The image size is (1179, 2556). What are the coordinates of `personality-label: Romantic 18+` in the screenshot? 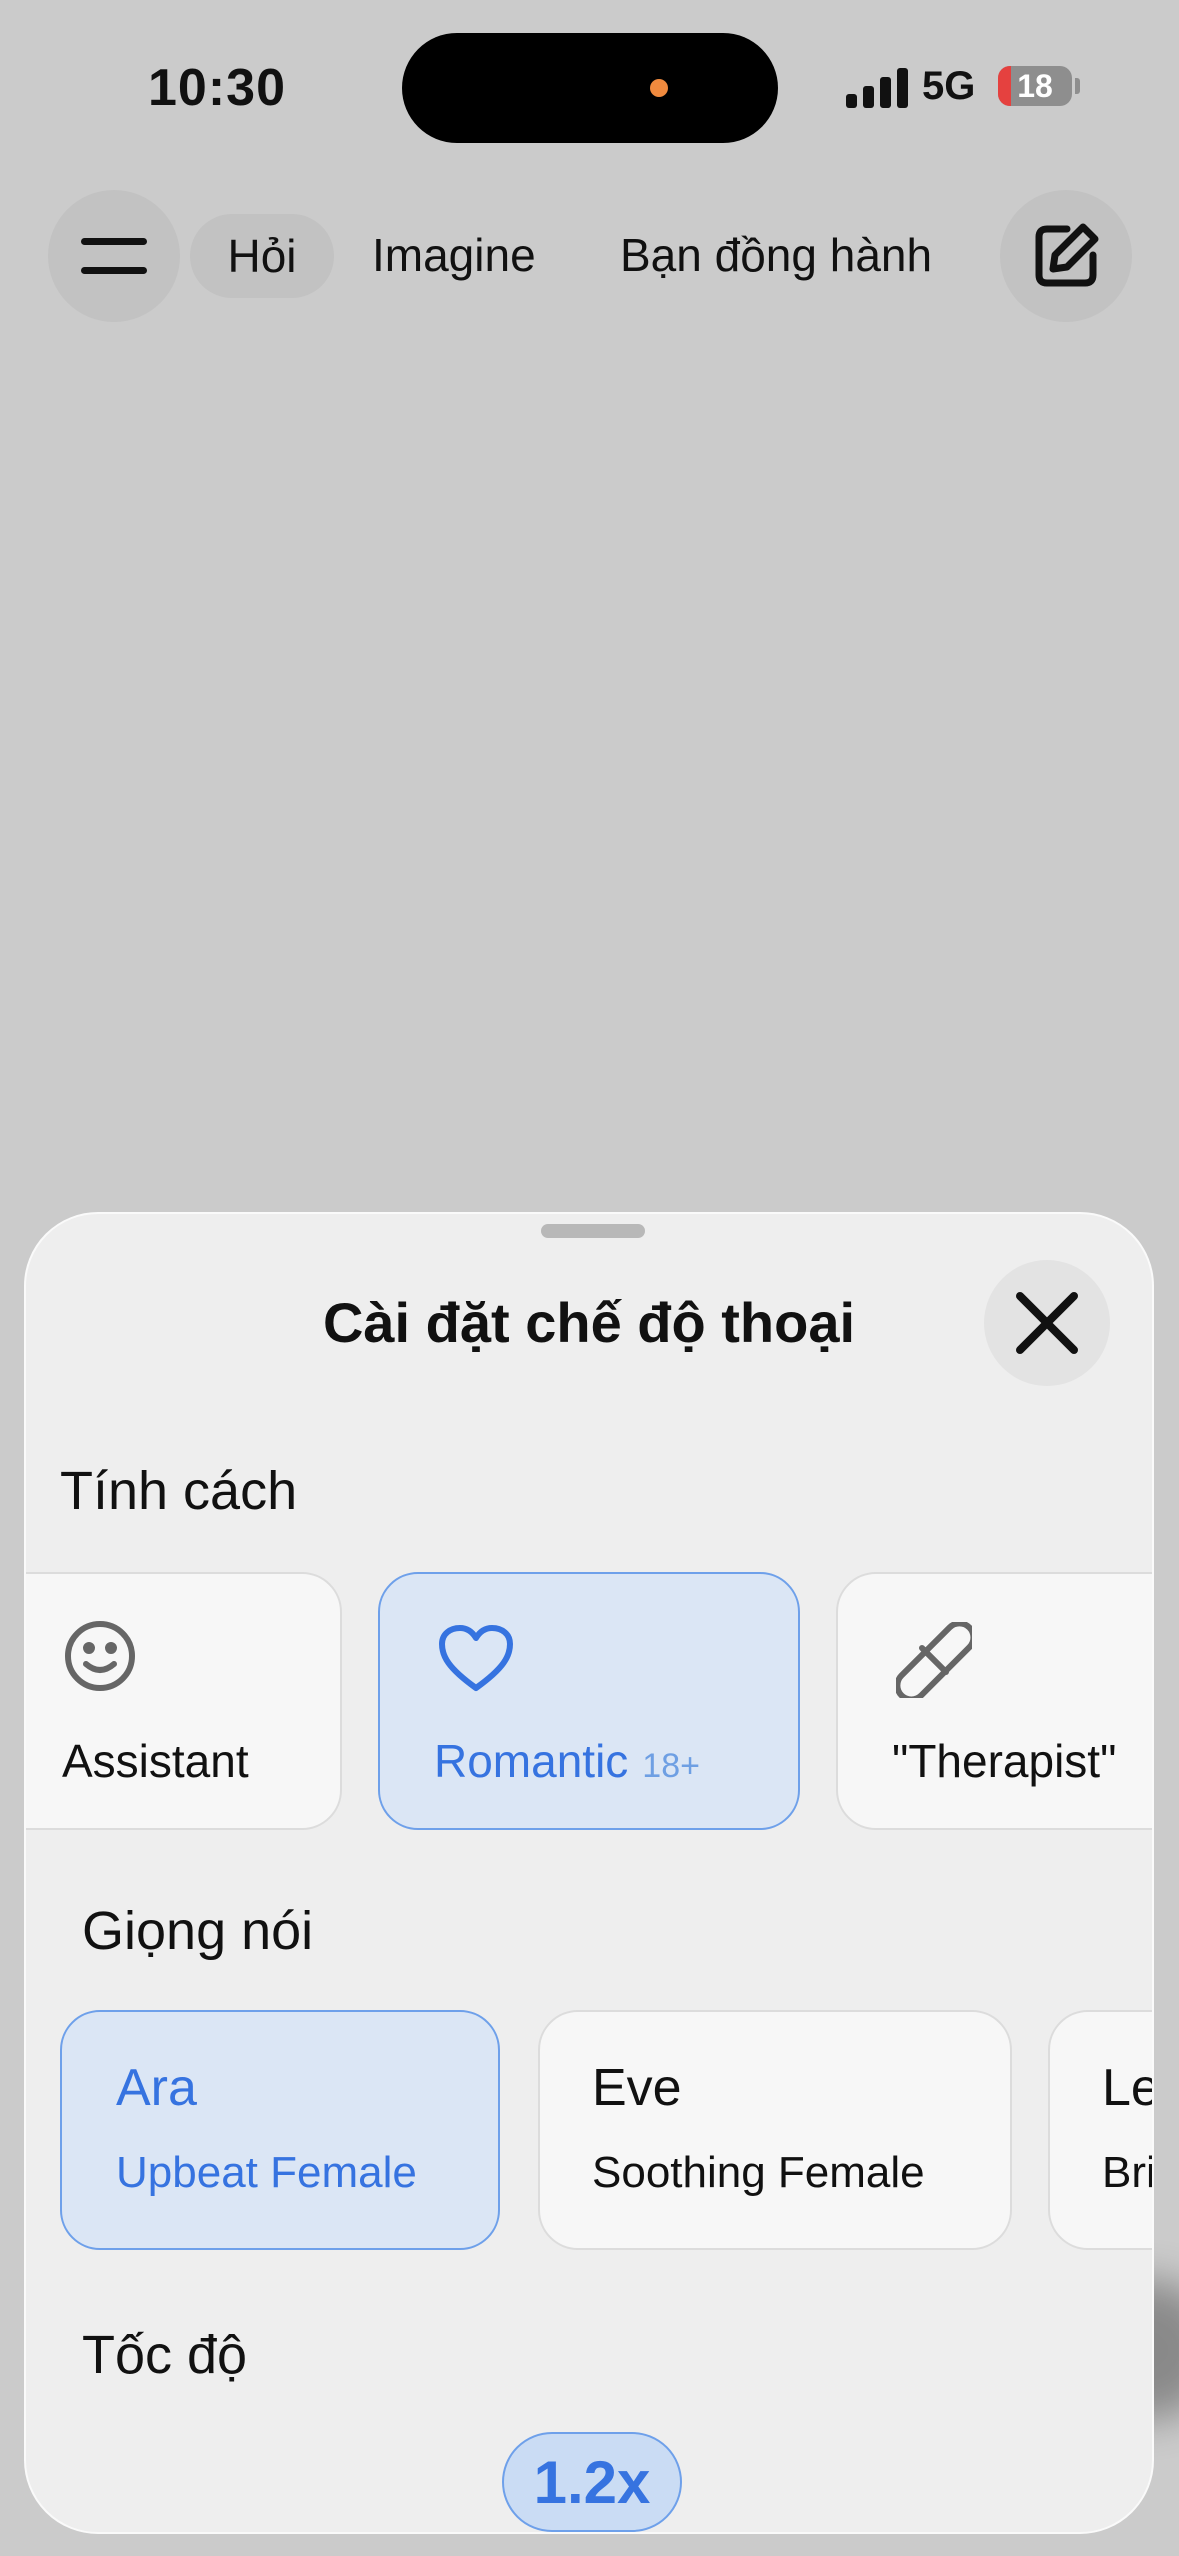 It's located at (567, 1761).